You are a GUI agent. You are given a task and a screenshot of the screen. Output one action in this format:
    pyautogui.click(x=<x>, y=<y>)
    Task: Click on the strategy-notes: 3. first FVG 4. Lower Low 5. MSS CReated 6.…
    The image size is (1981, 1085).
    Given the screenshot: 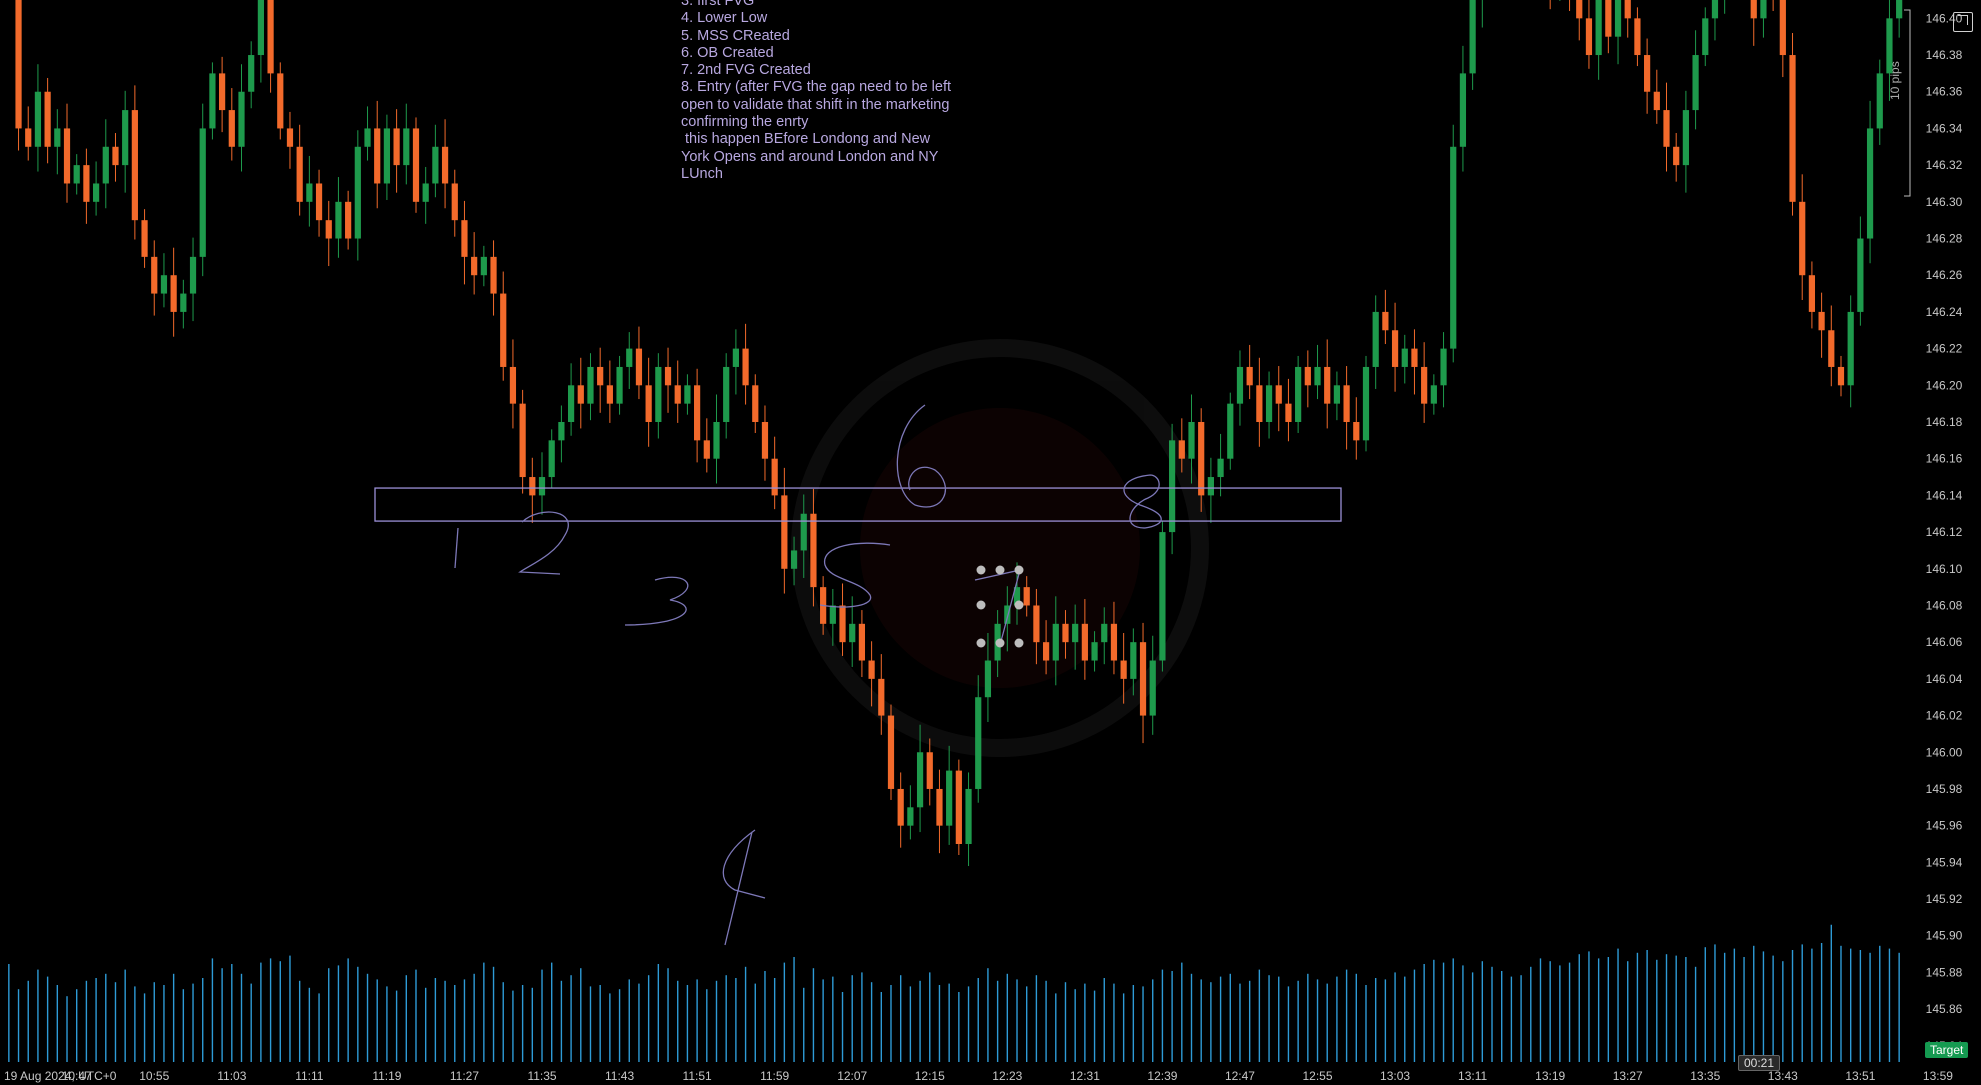 What is the action you would take?
    pyautogui.click(x=821, y=91)
    